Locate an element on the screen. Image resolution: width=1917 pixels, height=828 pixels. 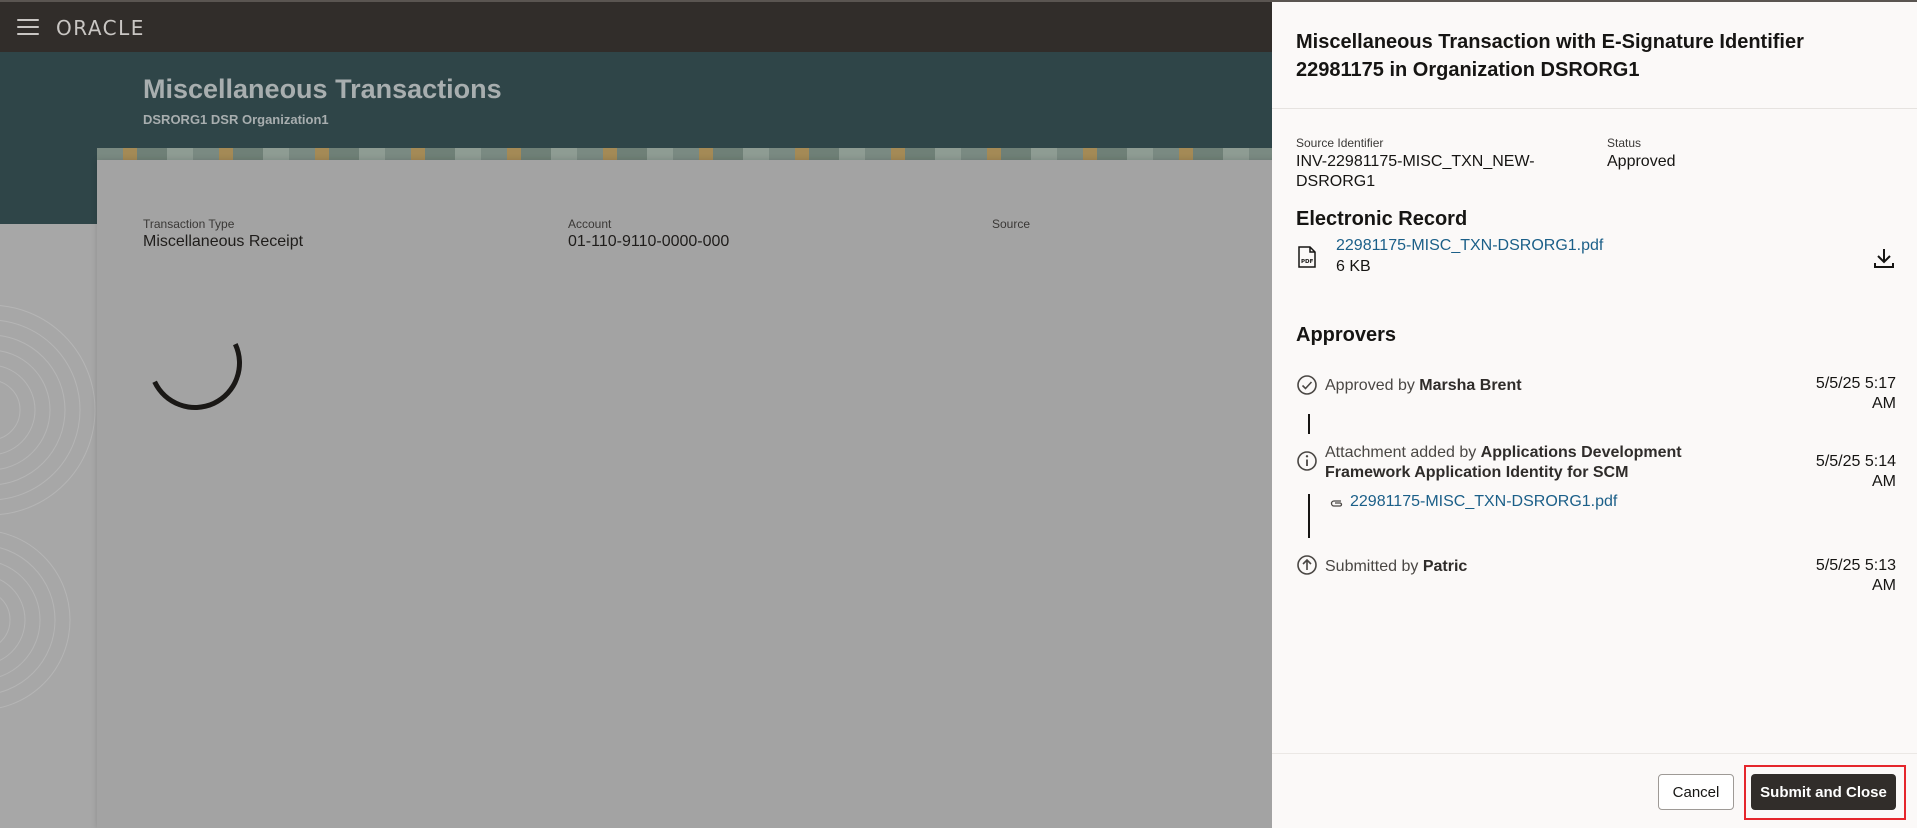
approver-event-submitted: Submitted by Patric is located at coordinates (1396, 567).